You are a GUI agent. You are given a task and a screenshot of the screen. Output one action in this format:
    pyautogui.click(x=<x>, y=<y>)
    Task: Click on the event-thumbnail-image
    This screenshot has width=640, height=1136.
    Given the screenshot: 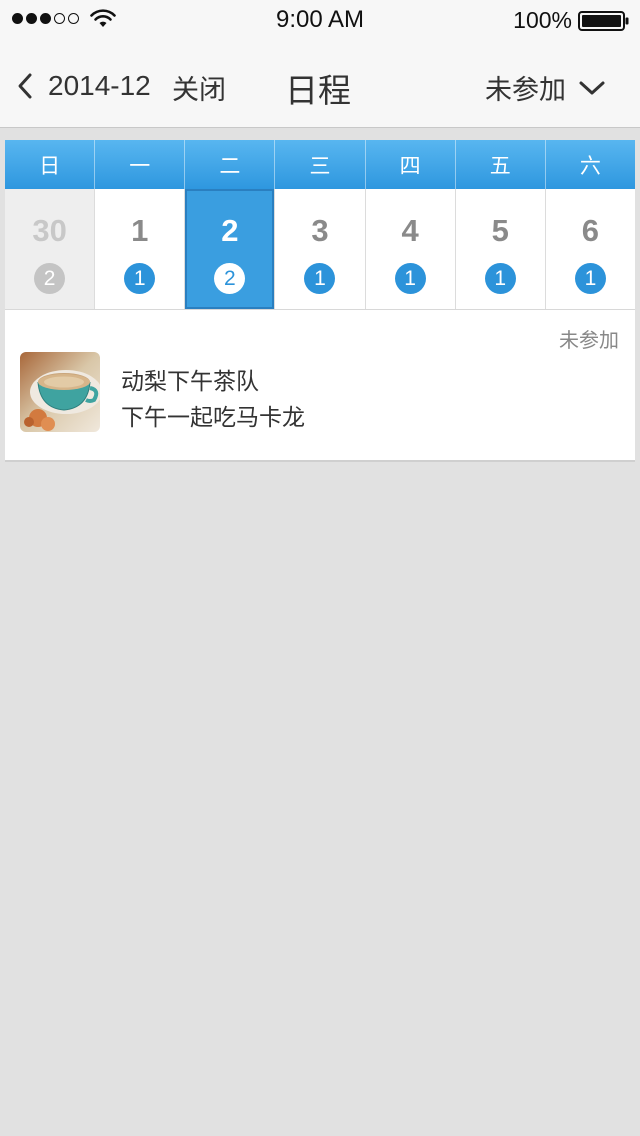 What is the action you would take?
    pyautogui.click(x=60, y=392)
    